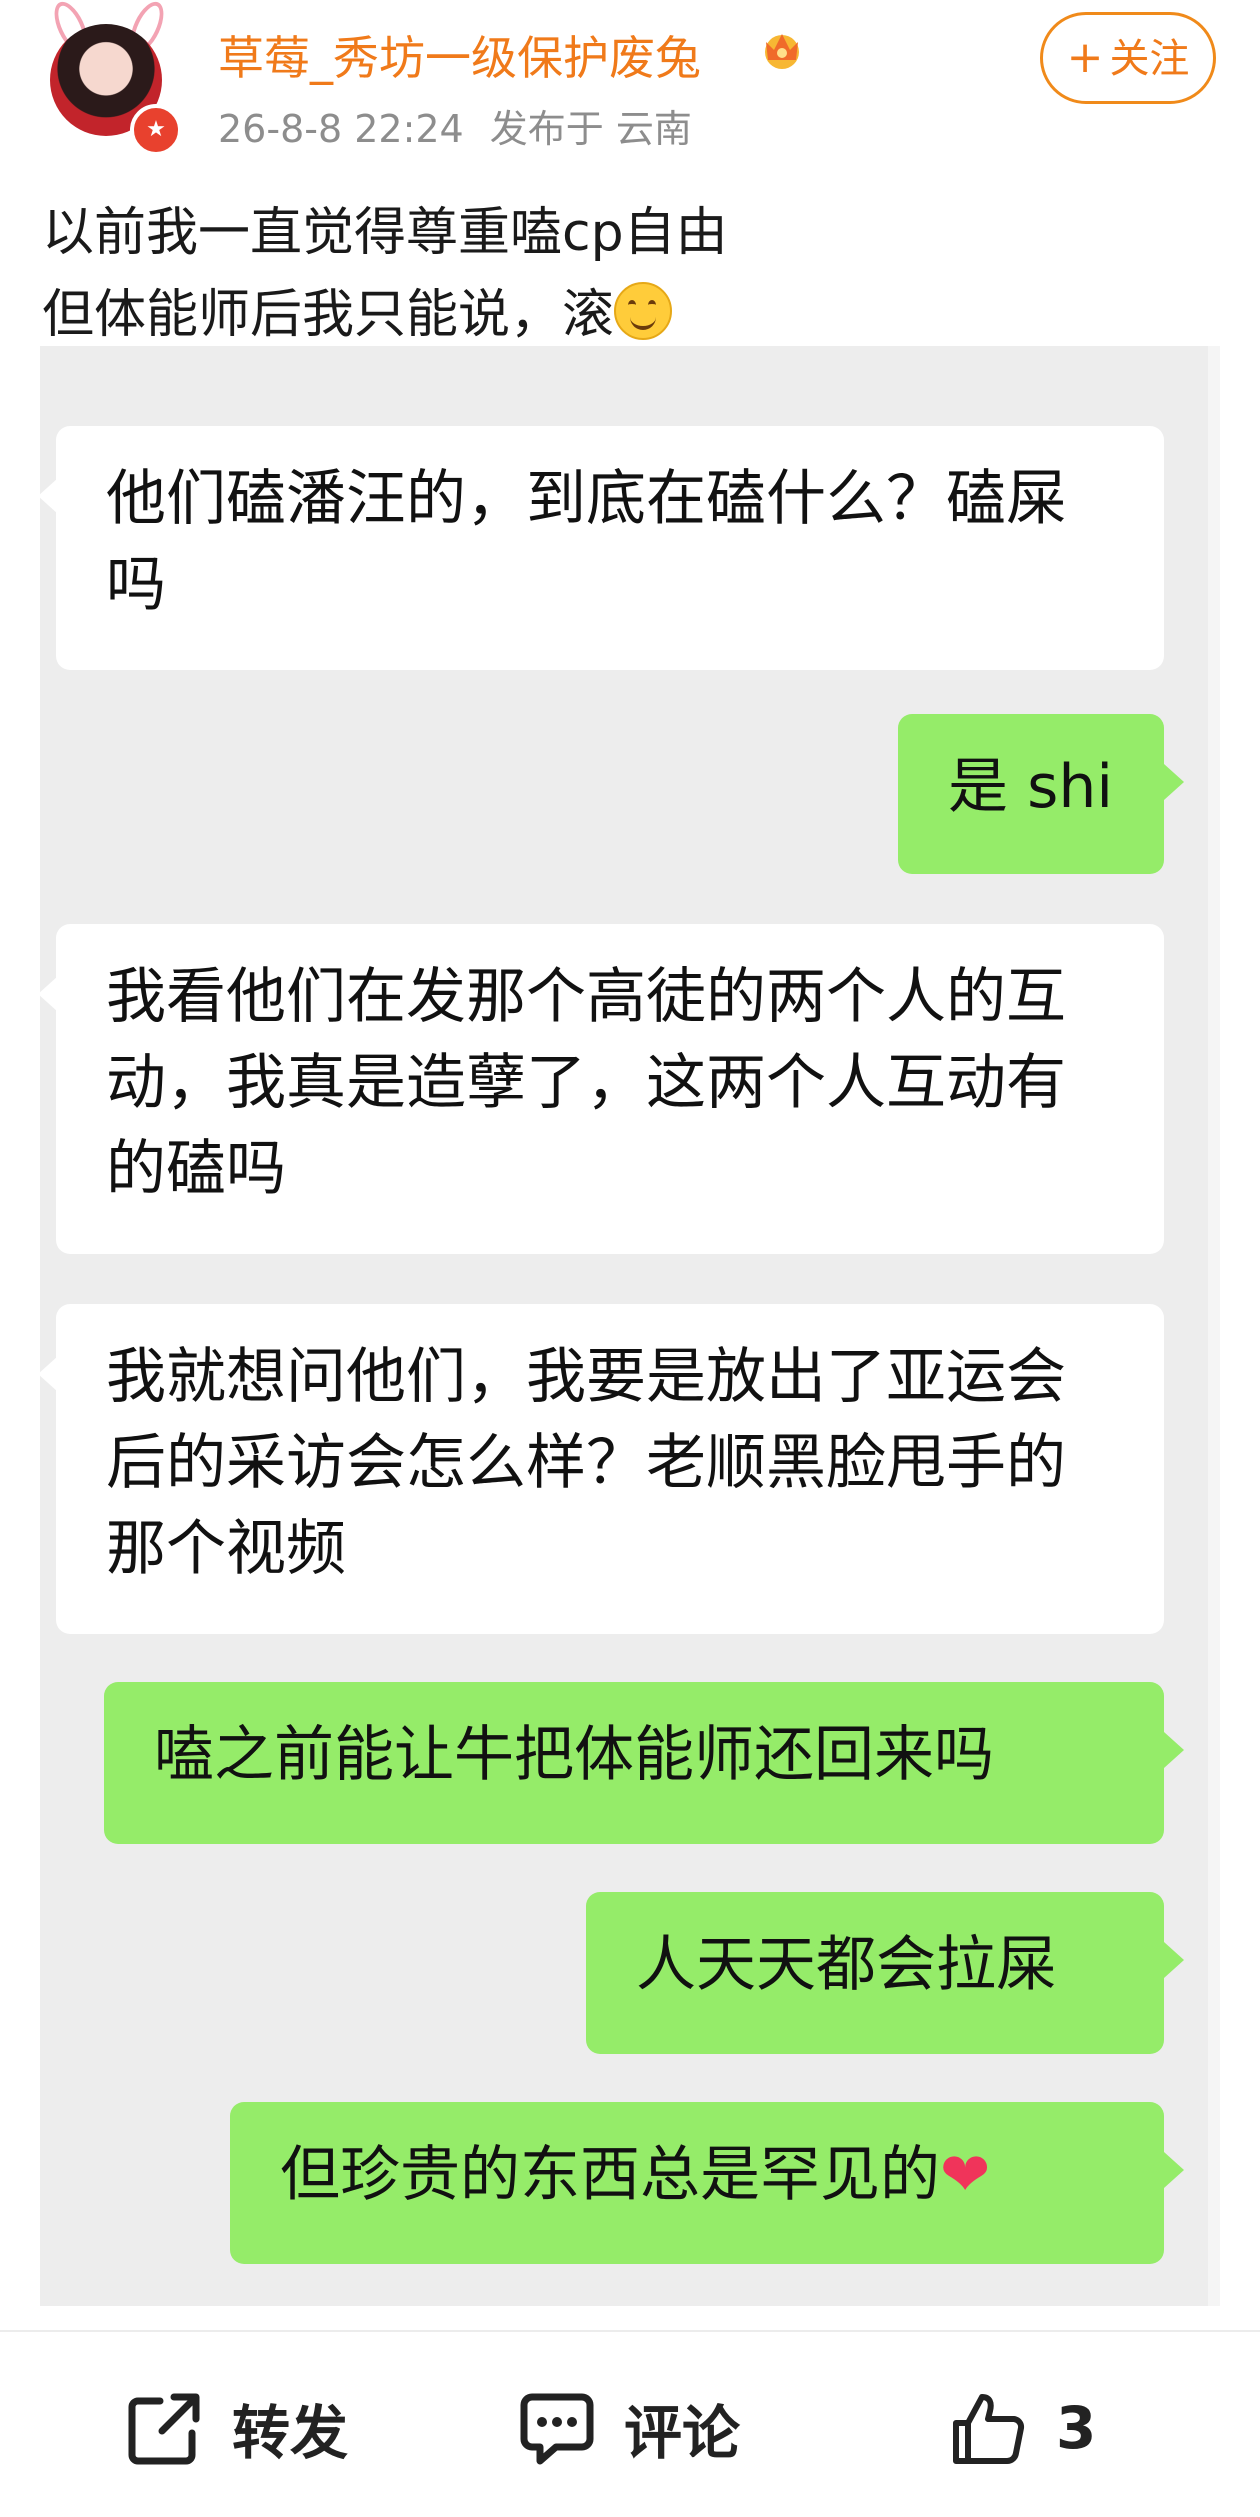 The height and width of the screenshot is (2517, 1260). What do you see at coordinates (574, 1755) in the screenshot?
I see `chat-message: 嗑之前能让牛把体能师还回来吗` at bounding box center [574, 1755].